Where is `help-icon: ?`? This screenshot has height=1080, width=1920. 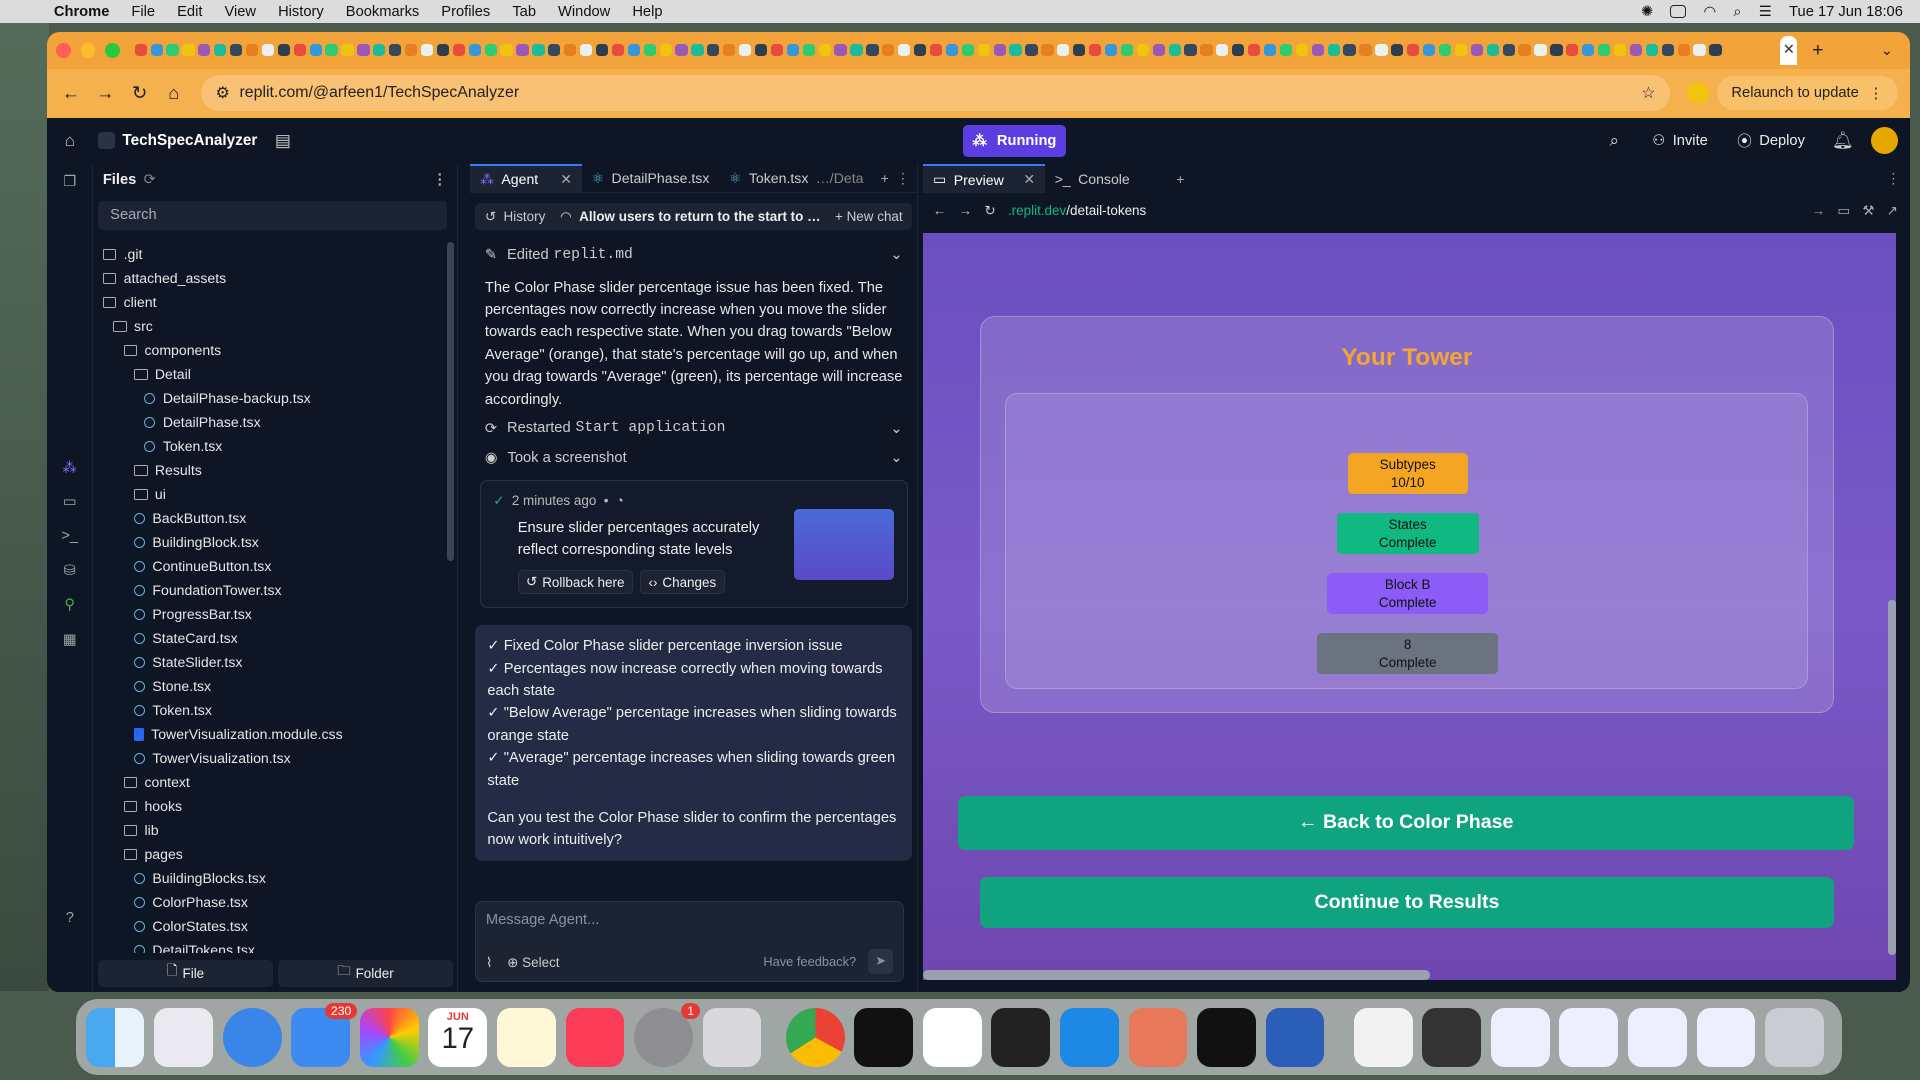 help-icon: ? is located at coordinates (70, 918).